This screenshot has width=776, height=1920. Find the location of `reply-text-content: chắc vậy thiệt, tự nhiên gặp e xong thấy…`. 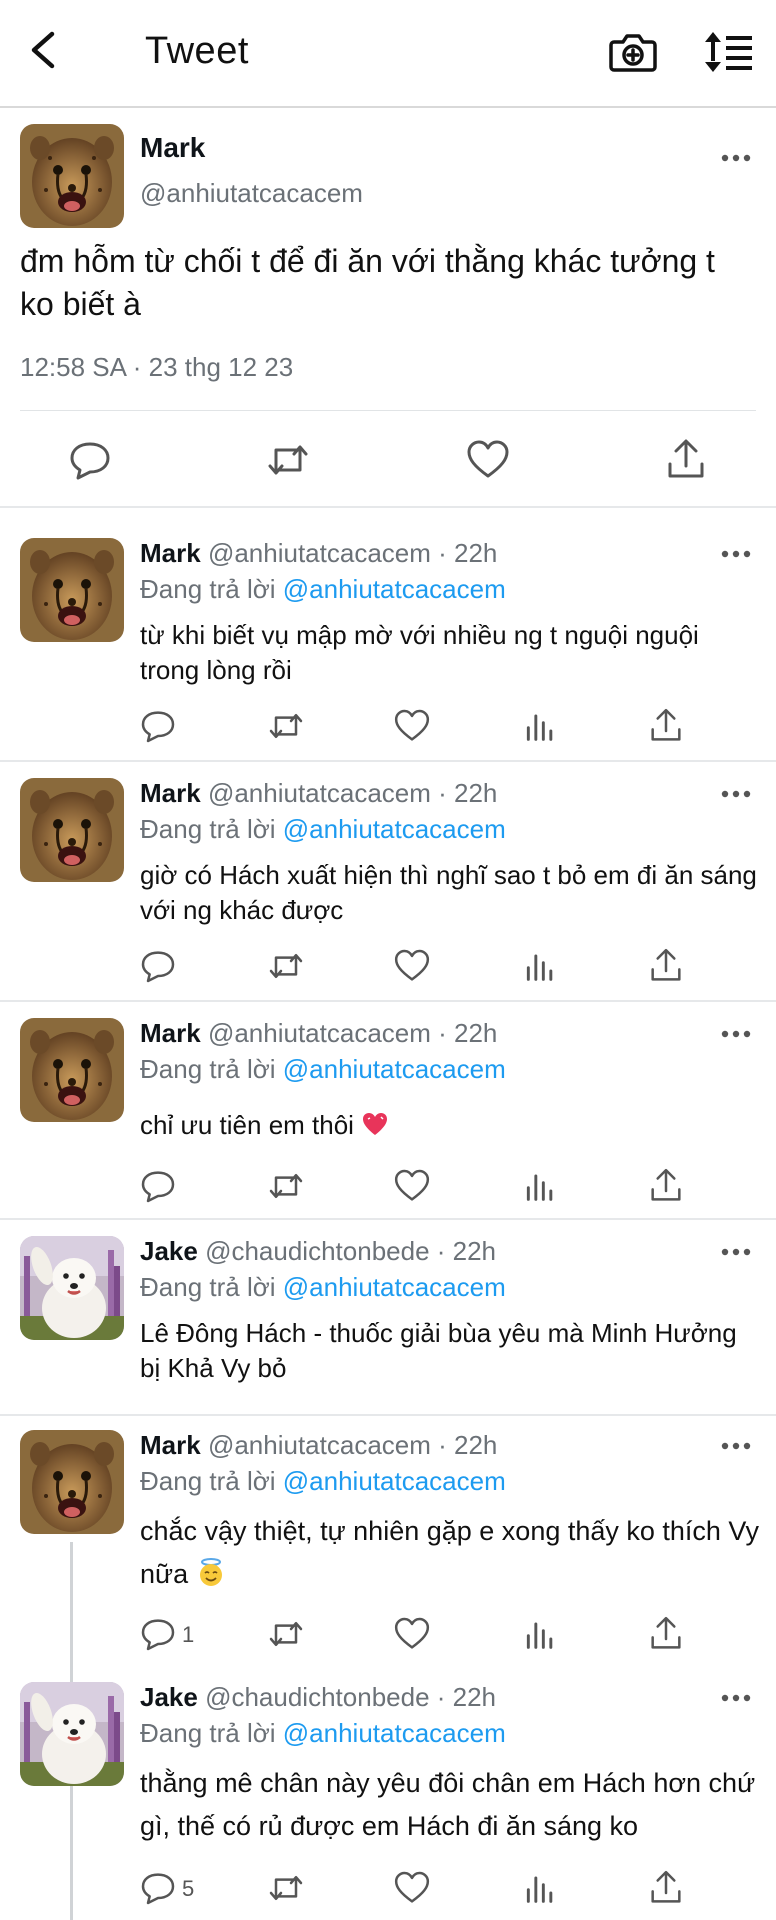

reply-text-content: chắc vậy thiệt, tự nhiên gặp e xong thấy… is located at coordinates (449, 1552).